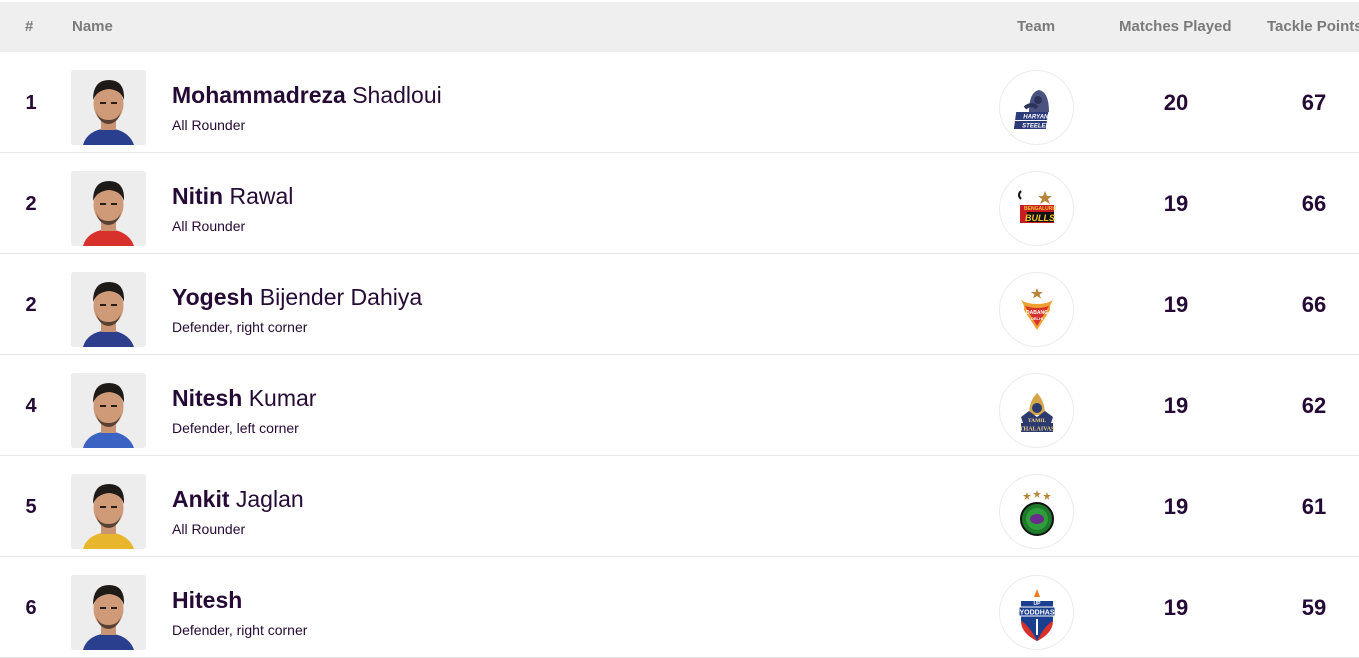 The width and height of the screenshot is (1359, 658). Describe the element at coordinates (1040, 209) in the screenshot. I see `svg-text: BENGALURU` at that location.